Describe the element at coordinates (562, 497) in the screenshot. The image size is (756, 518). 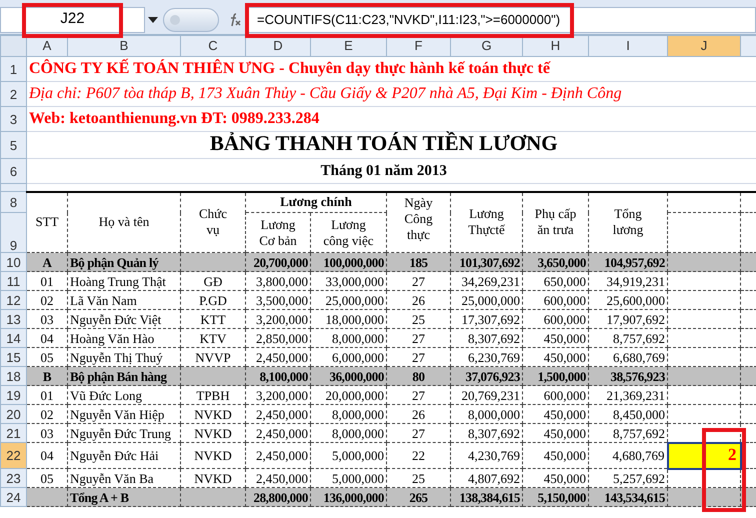
I see `amount-cell: 5,150,000` at that location.